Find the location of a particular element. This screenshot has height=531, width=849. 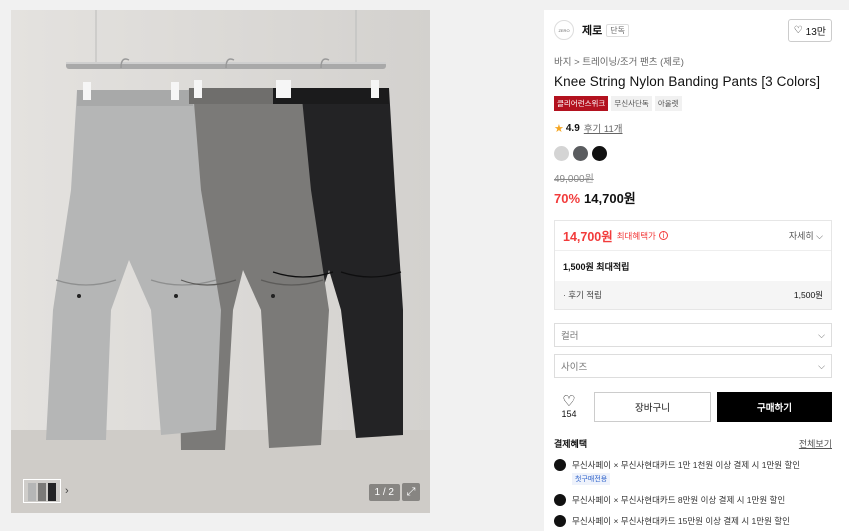

color-select: 컬러 ⌵ is located at coordinates (693, 335).